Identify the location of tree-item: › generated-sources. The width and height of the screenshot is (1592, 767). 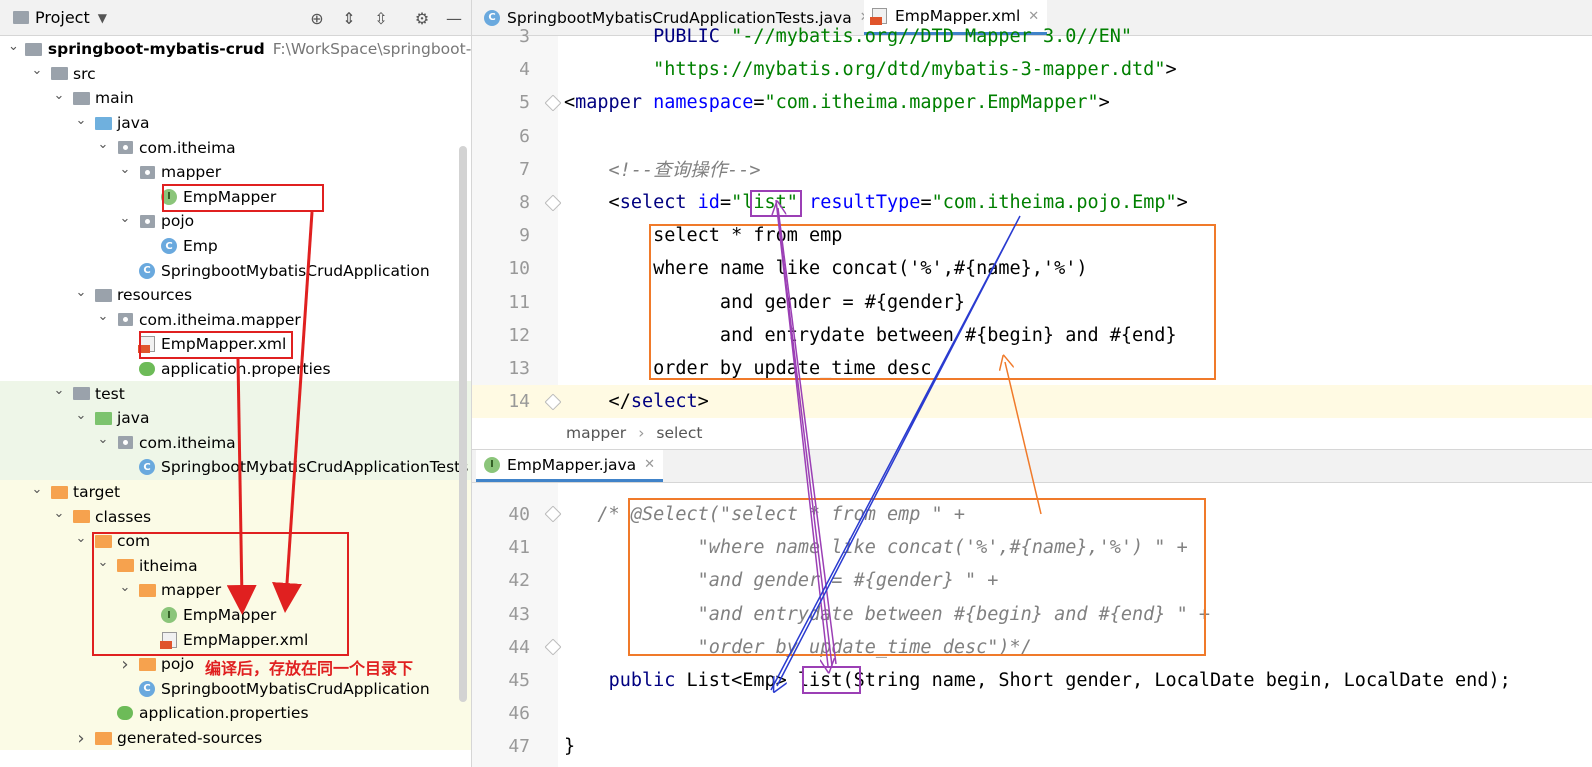
(235, 738).